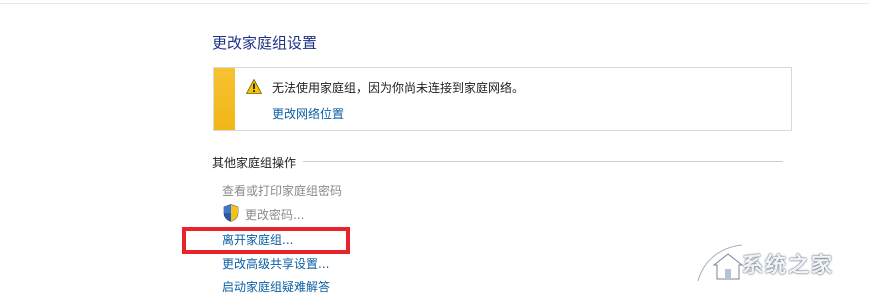  I want to click on watermark-text: 系统之家, so click(788, 265).